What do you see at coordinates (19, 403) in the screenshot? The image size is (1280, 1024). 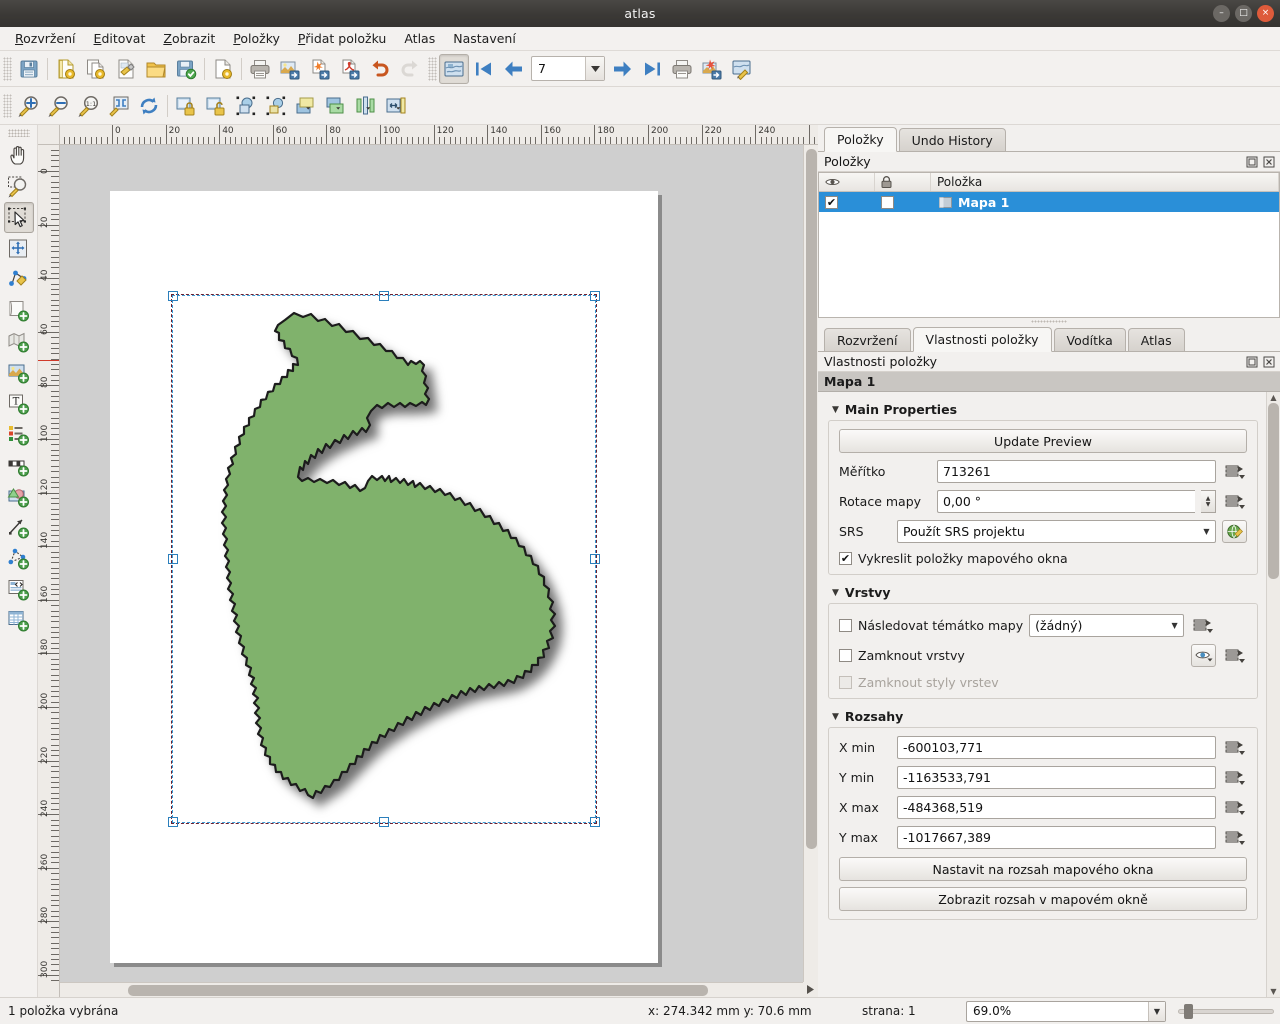 I see `add-label-button: T` at bounding box center [19, 403].